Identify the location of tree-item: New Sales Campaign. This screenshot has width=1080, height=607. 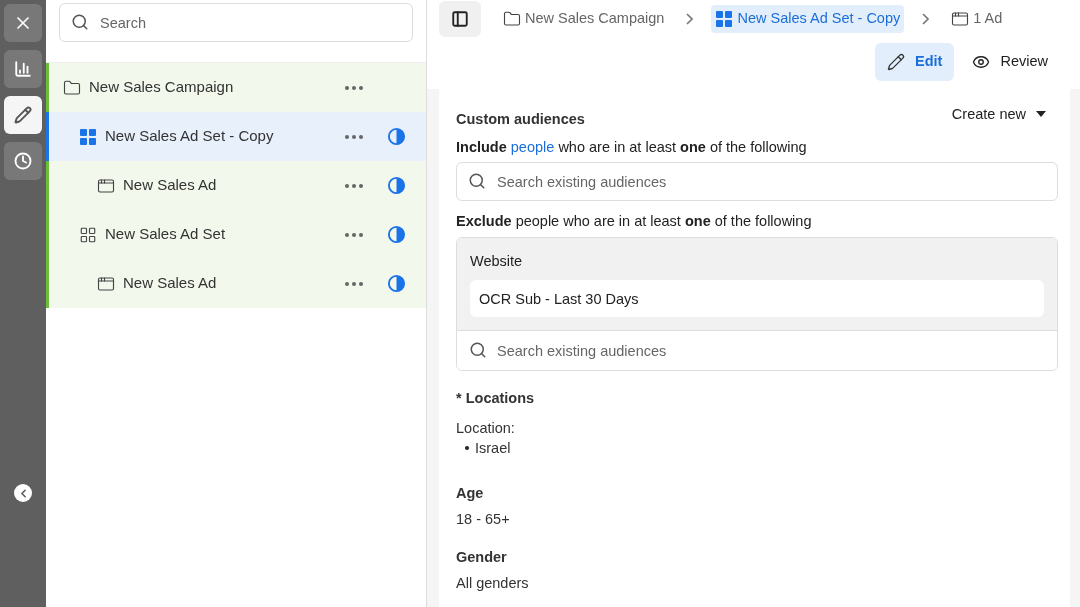
(236, 87).